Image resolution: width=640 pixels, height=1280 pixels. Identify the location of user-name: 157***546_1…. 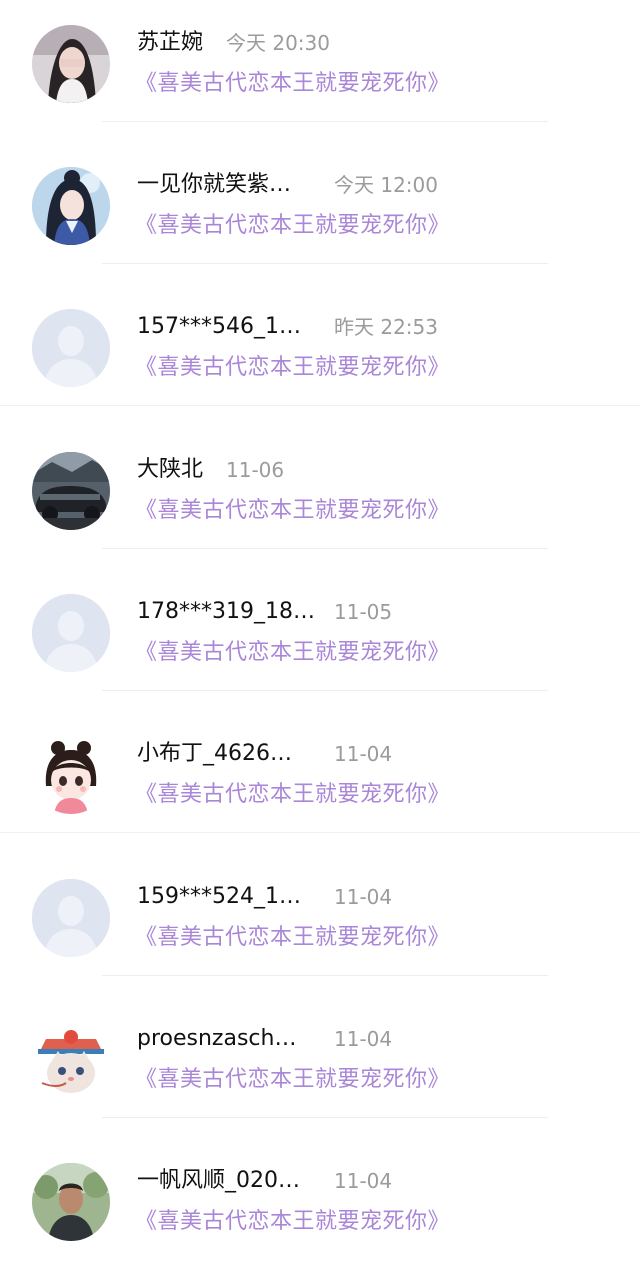
(219, 326).